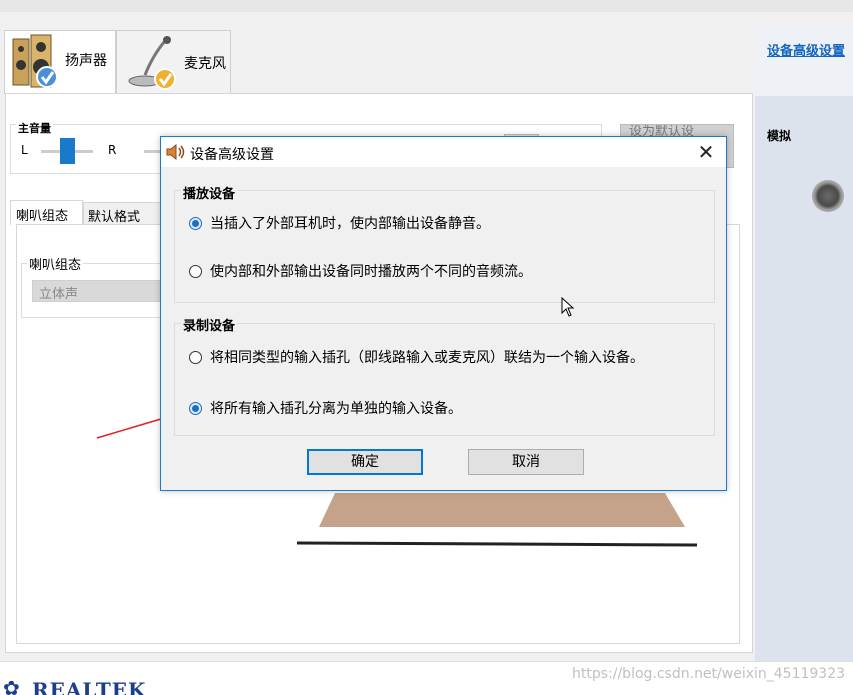 The width and height of the screenshot is (853, 695). What do you see at coordinates (60, 62) in the screenshot?
I see `tab-speaker: 扬声器` at bounding box center [60, 62].